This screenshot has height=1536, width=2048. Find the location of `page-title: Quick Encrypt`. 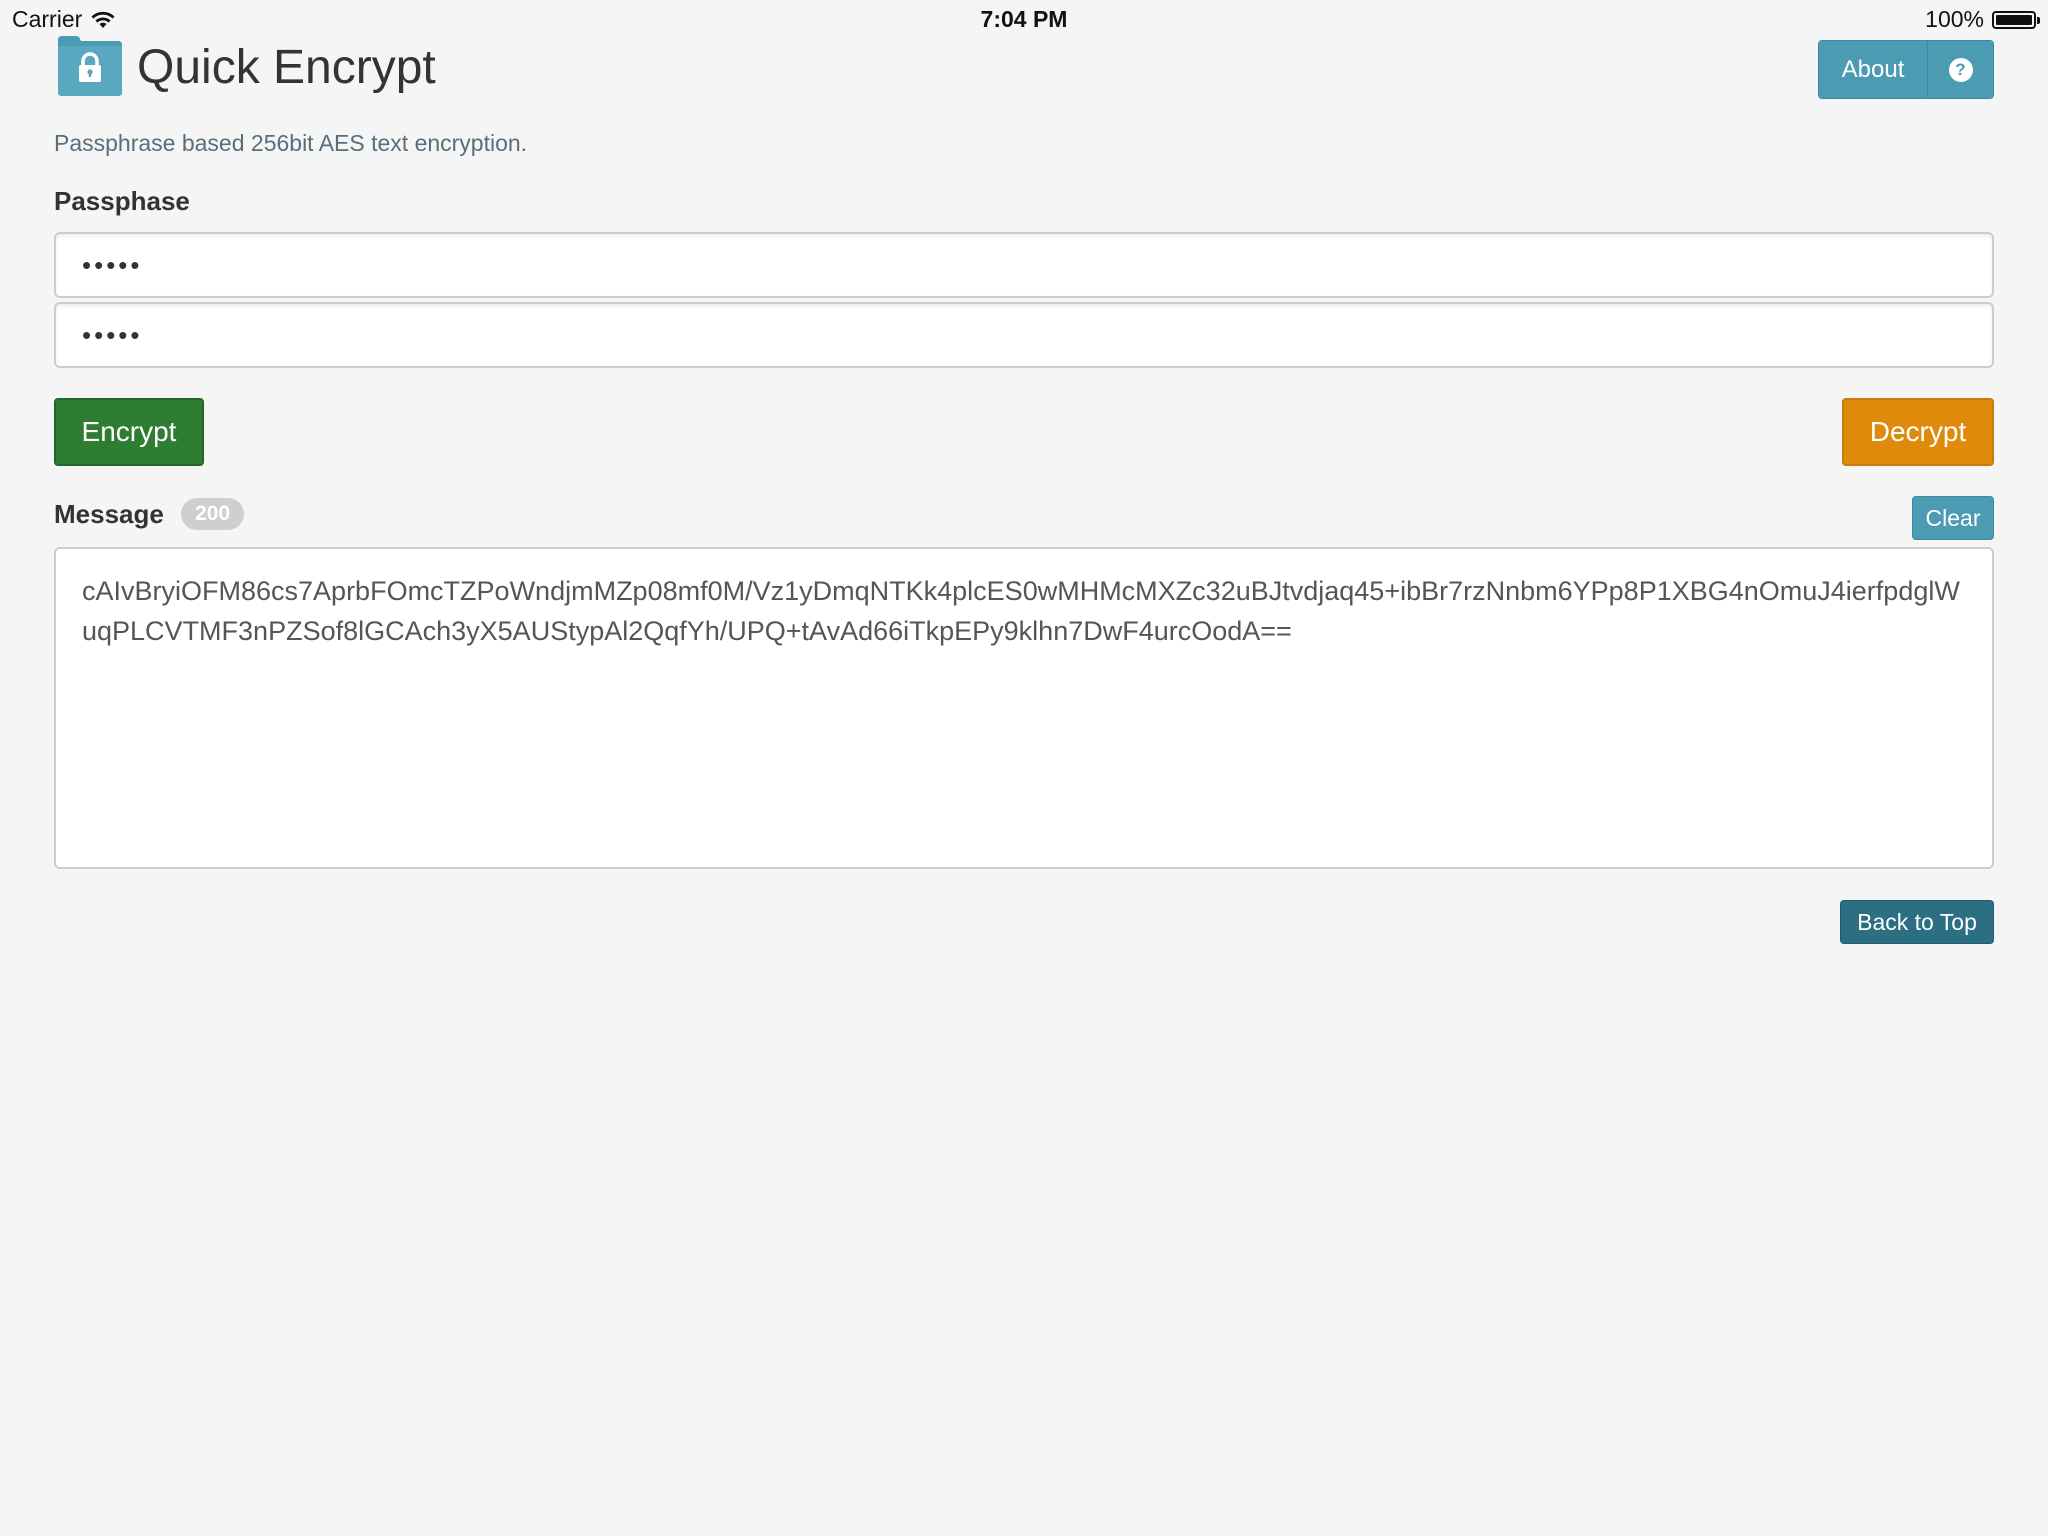

page-title: Quick Encrypt is located at coordinates (286, 67).